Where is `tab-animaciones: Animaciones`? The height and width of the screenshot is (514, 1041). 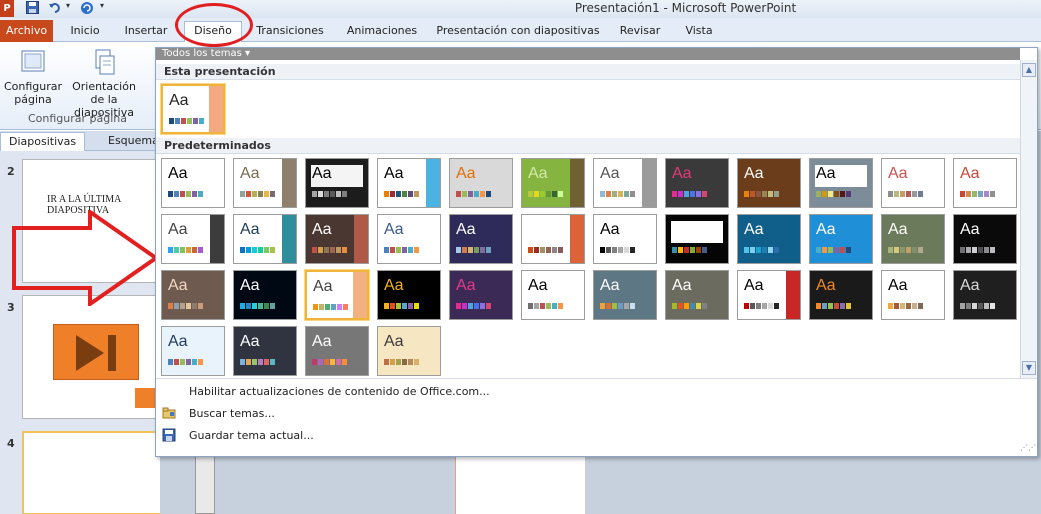
tab-animaciones: Animaciones is located at coordinates (382, 32).